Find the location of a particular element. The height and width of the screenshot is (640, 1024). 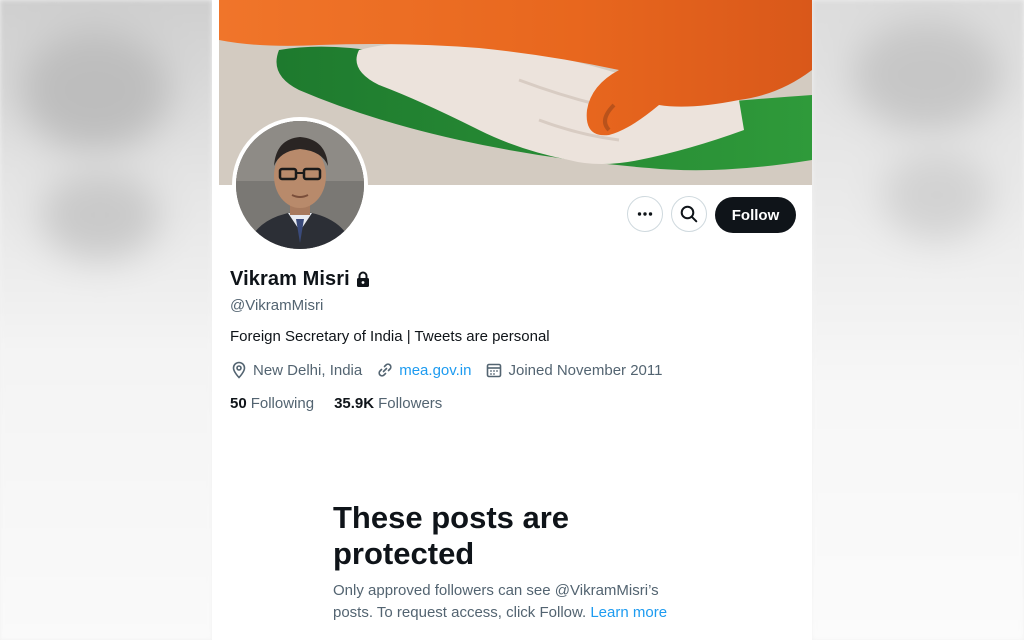

location-pin-icon is located at coordinates (239, 370).